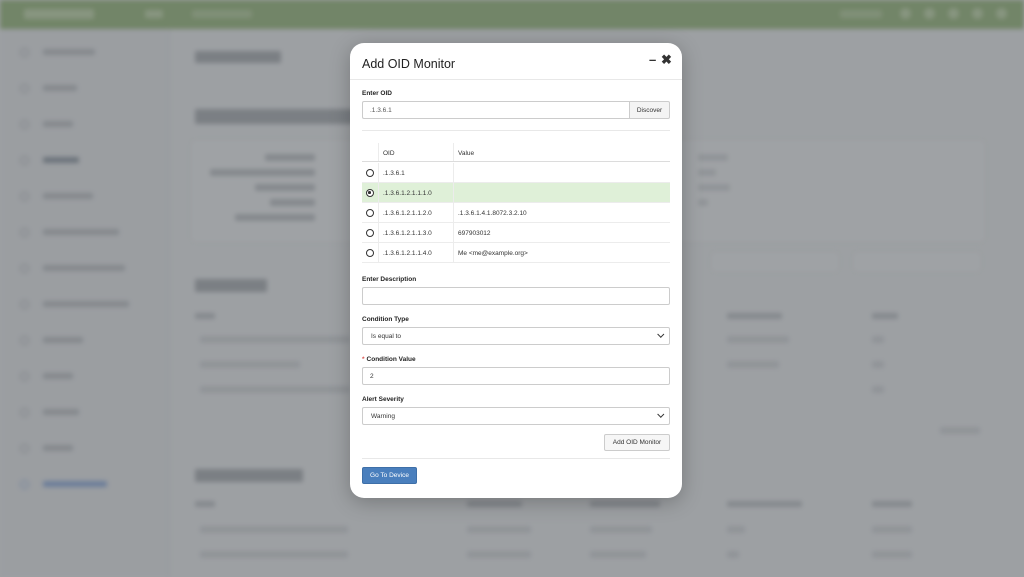 This screenshot has height=577, width=1024. What do you see at coordinates (516, 376) in the screenshot?
I see `condition-value-input` at bounding box center [516, 376].